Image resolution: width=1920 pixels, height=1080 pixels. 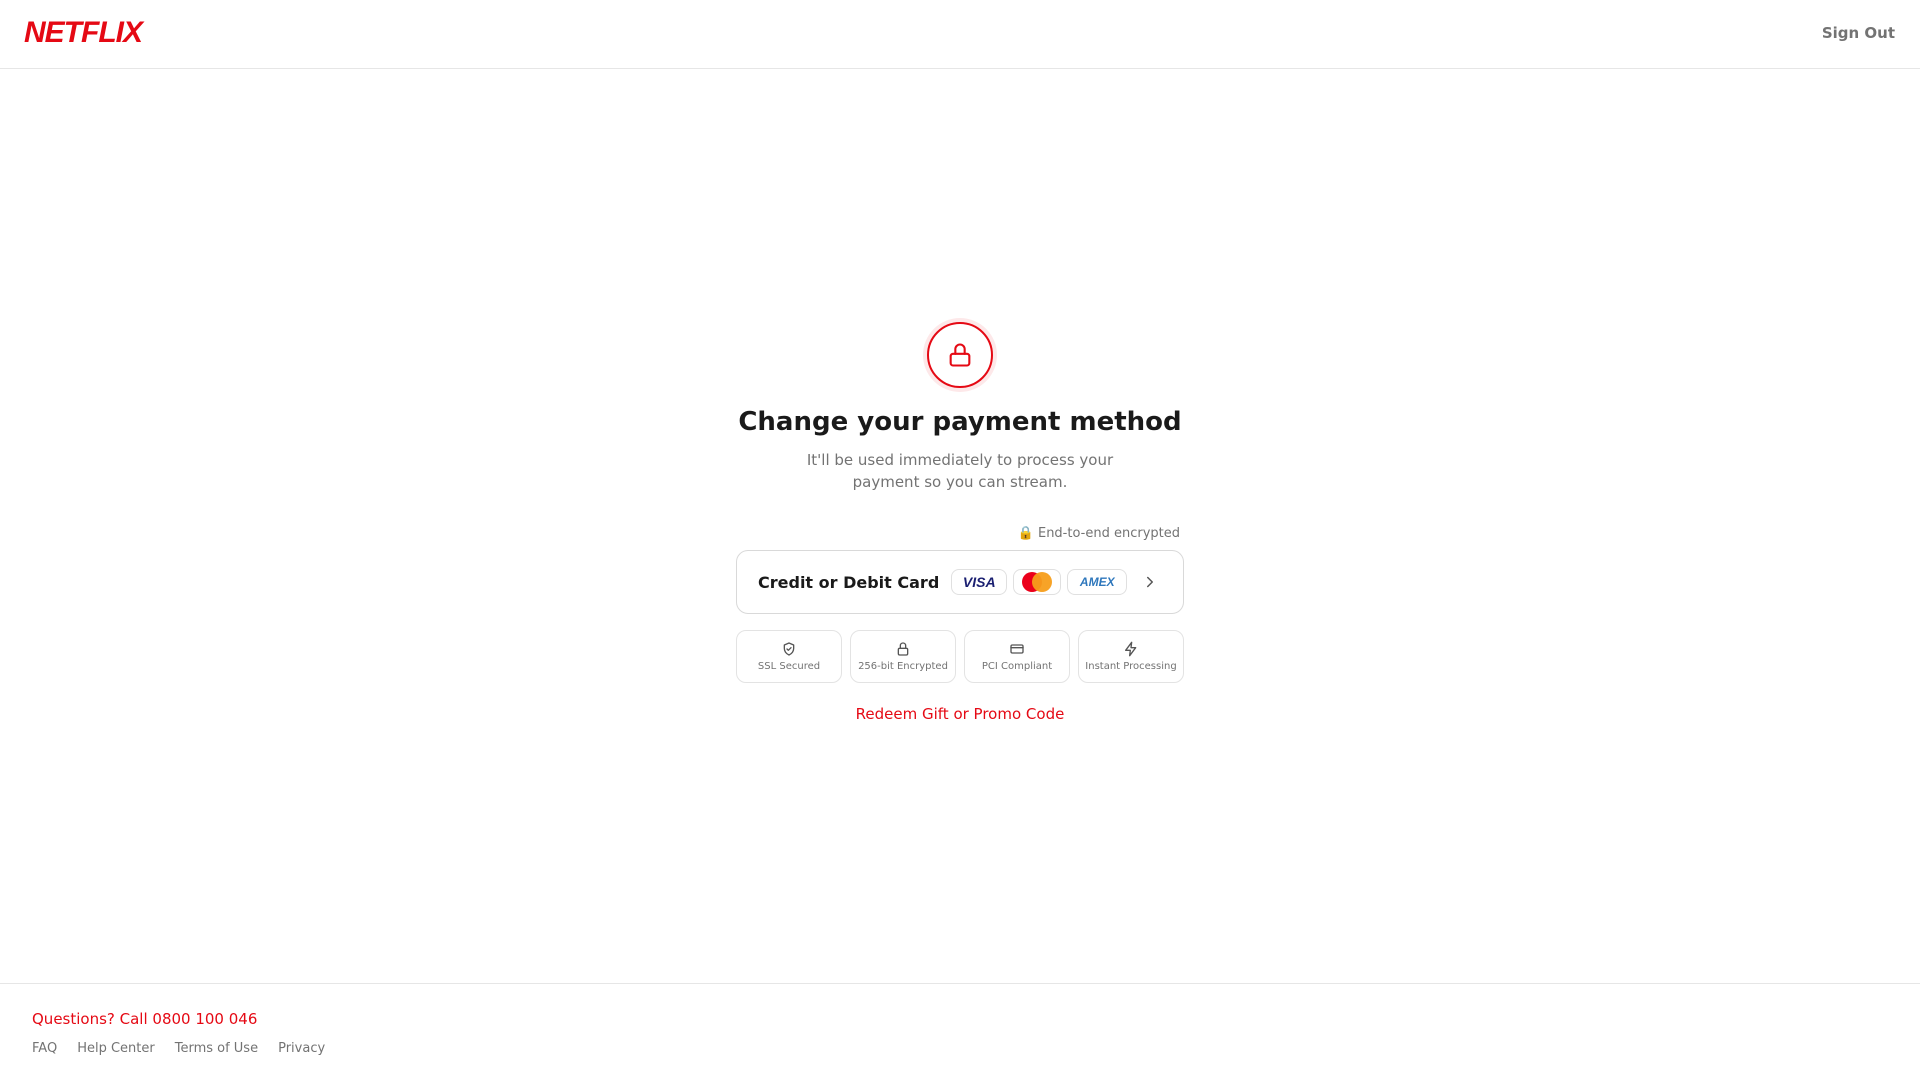 What do you see at coordinates (960, 482) in the screenshot?
I see `subtitle-line-2: payment so you can stream.` at bounding box center [960, 482].